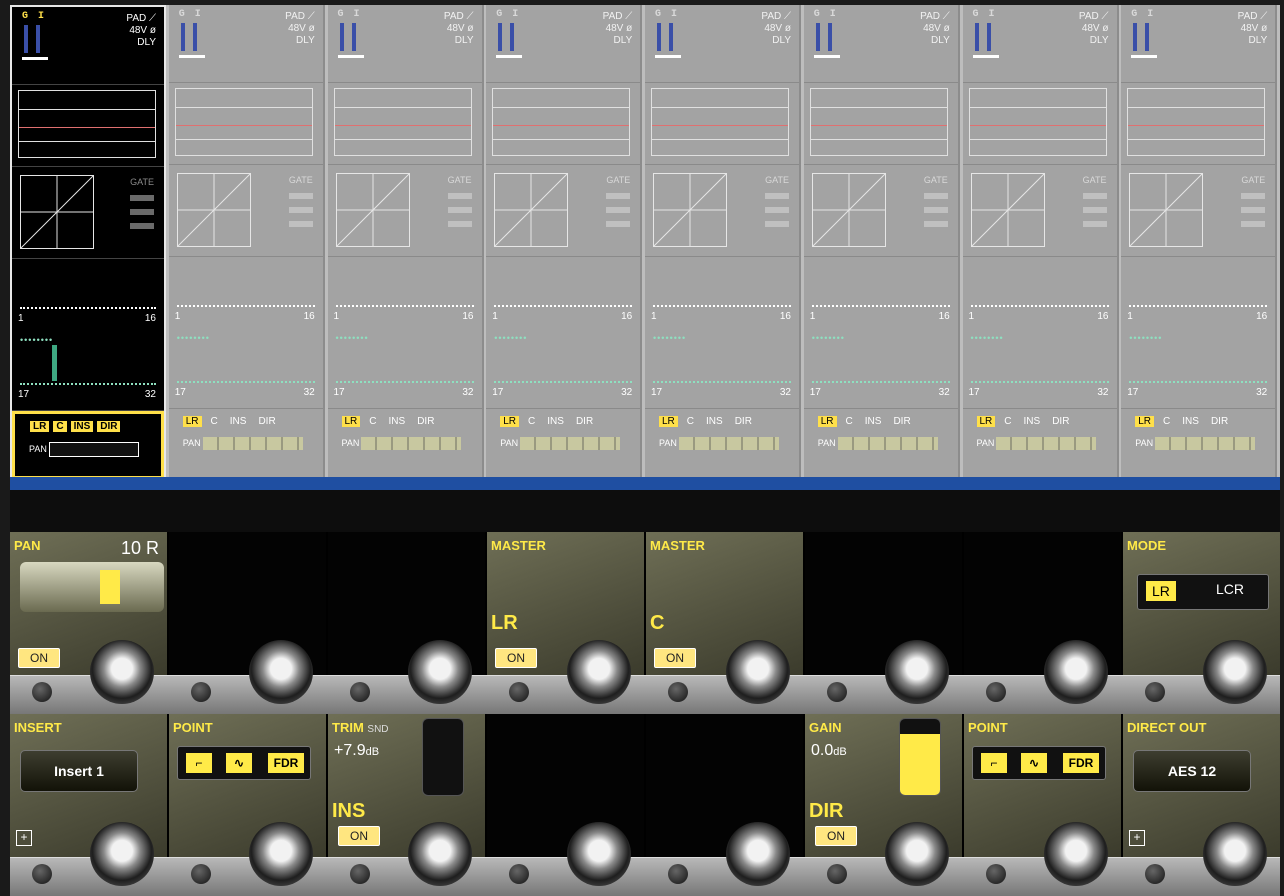 This screenshot has width=1284, height=896. What do you see at coordinates (92, 587) in the screenshot?
I see `pan-widget` at bounding box center [92, 587].